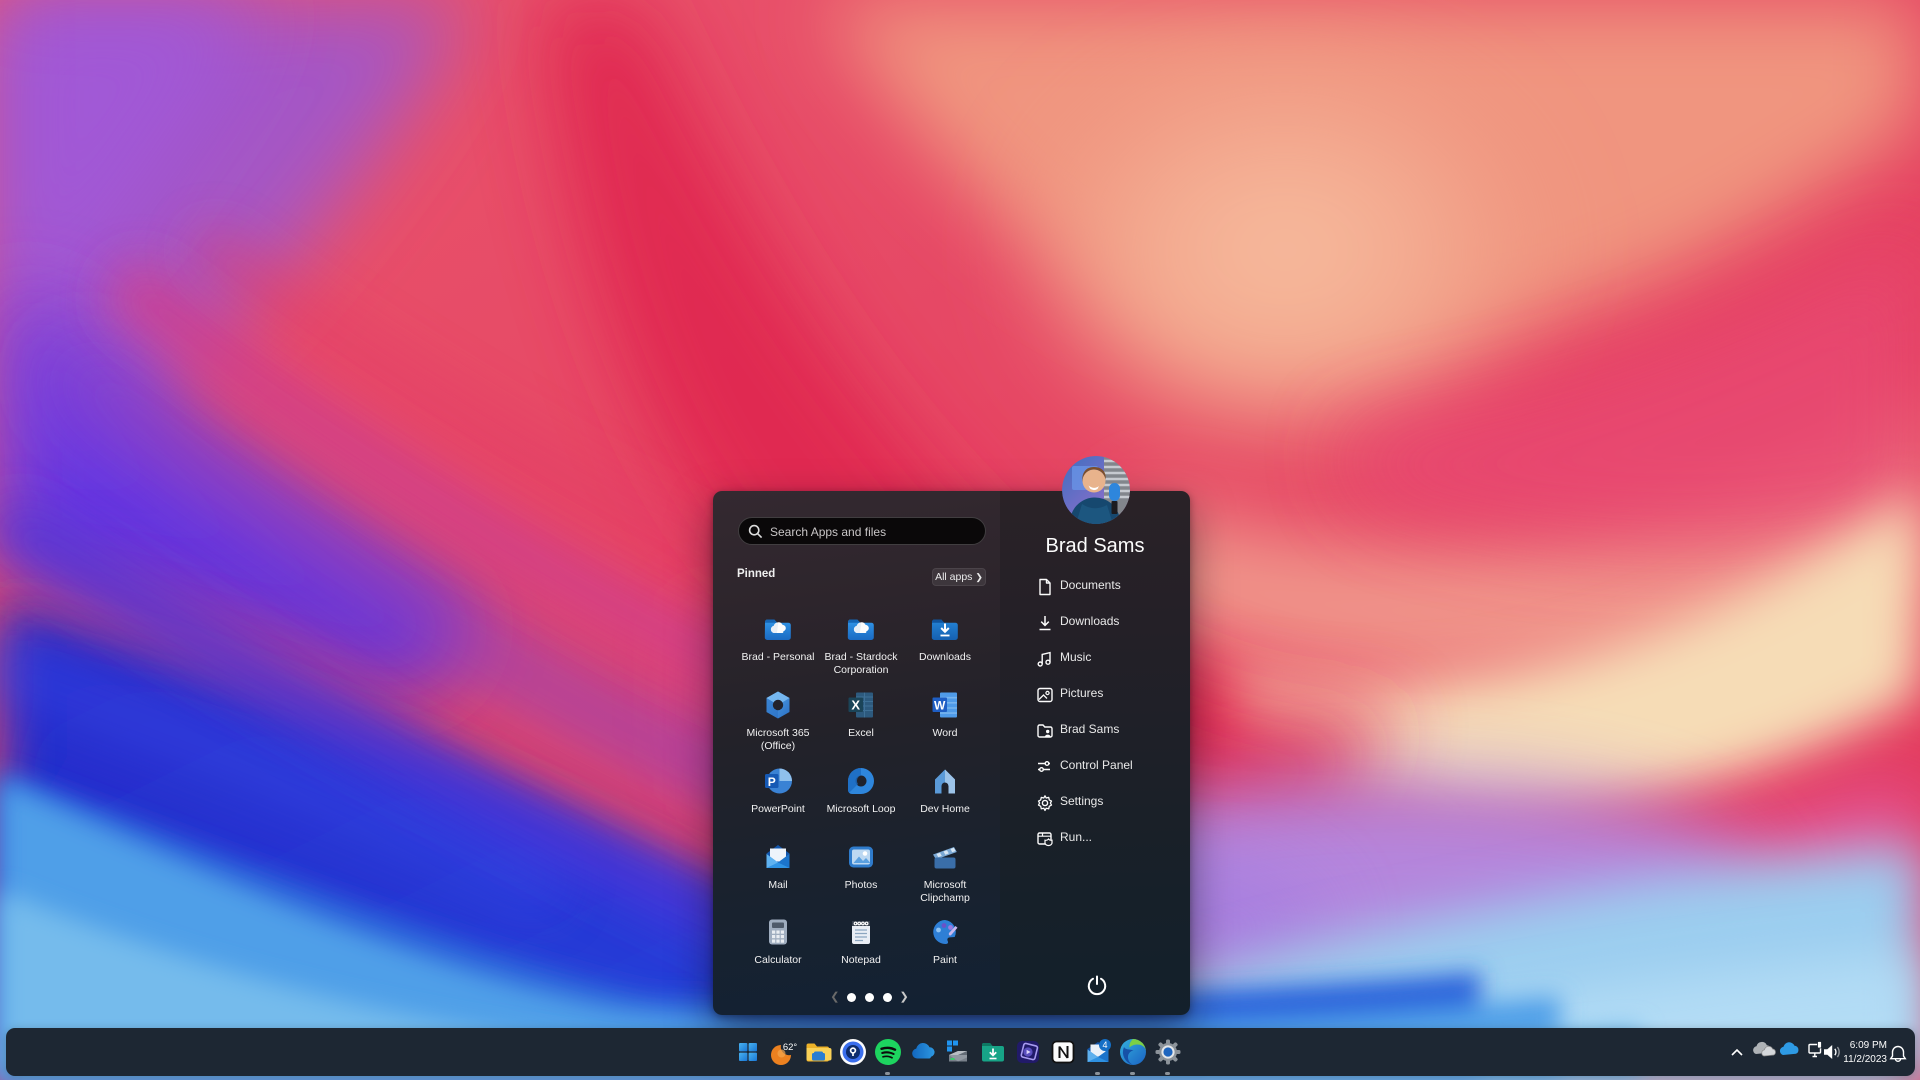 The image size is (1920, 1080). What do you see at coordinates (790, 1047) in the screenshot?
I see `svg-text: 62°` at bounding box center [790, 1047].